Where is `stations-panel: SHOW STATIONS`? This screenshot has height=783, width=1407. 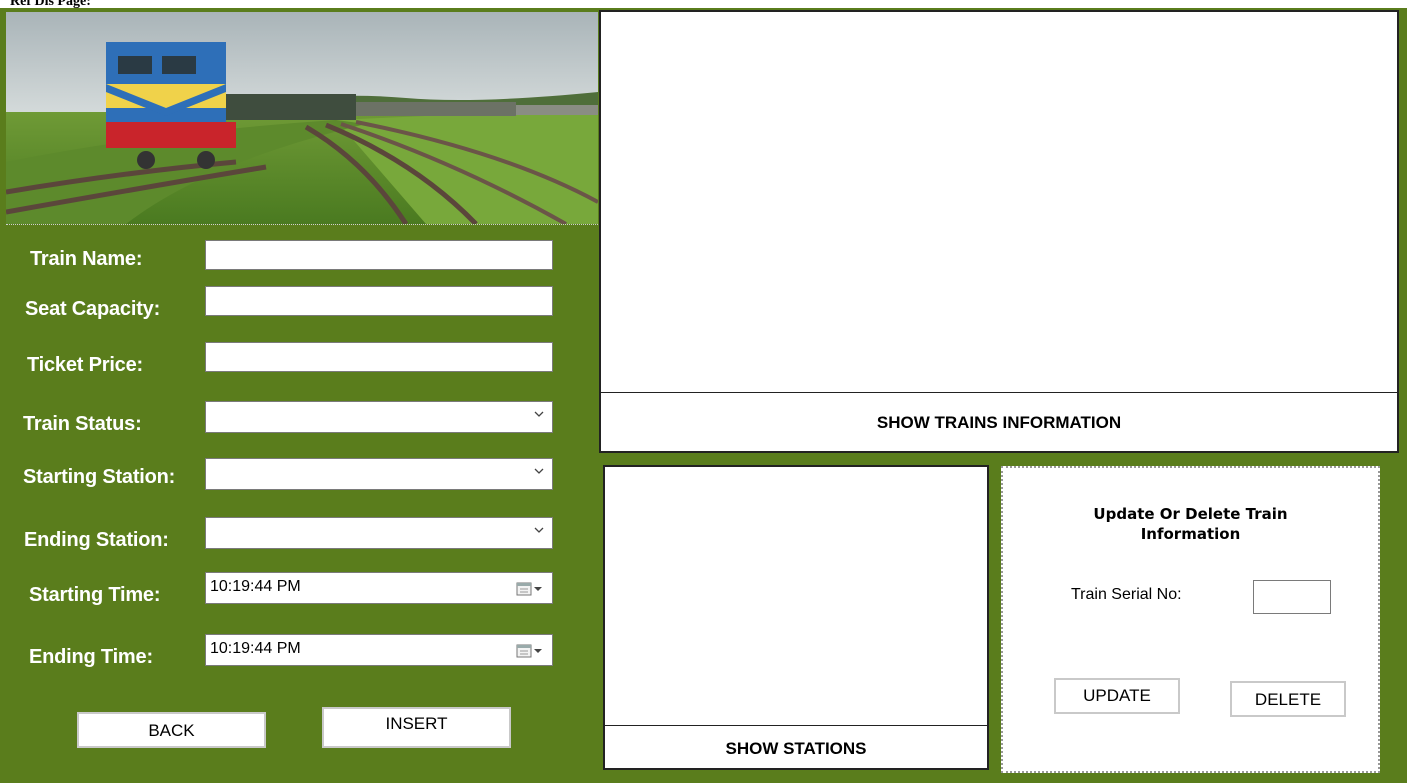
stations-panel: SHOW STATIONS is located at coordinates (796, 617).